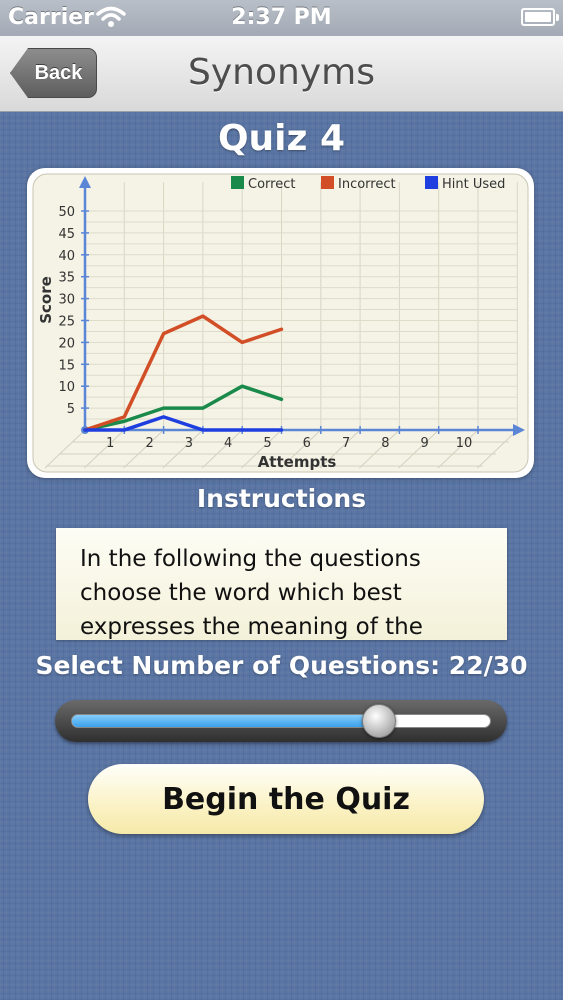 Image resolution: width=563 pixels, height=1000 pixels. What do you see at coordinates (66, 256) in the screenshot?
I see `y-tick-label: 40` at bounding box center [66, 256].